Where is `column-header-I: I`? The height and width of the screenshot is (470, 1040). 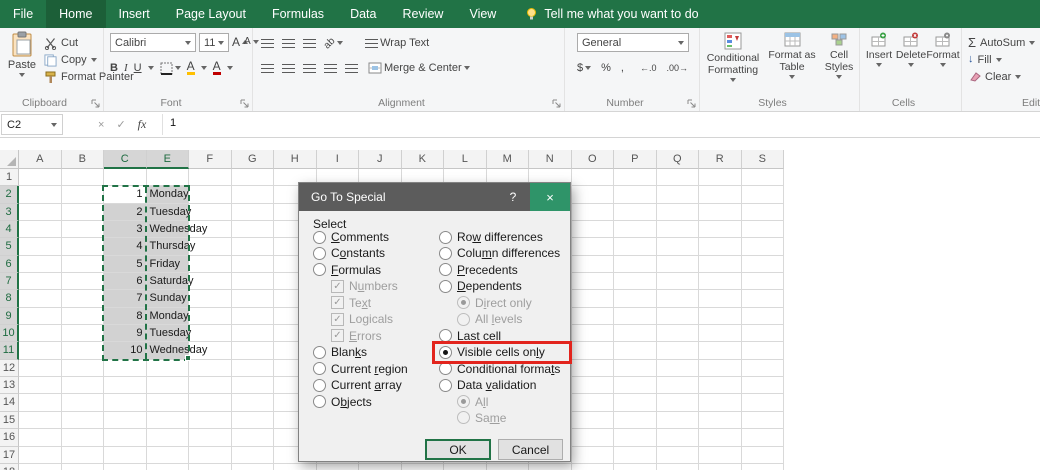 column-header-I: I is located at coordinates (337, 159).